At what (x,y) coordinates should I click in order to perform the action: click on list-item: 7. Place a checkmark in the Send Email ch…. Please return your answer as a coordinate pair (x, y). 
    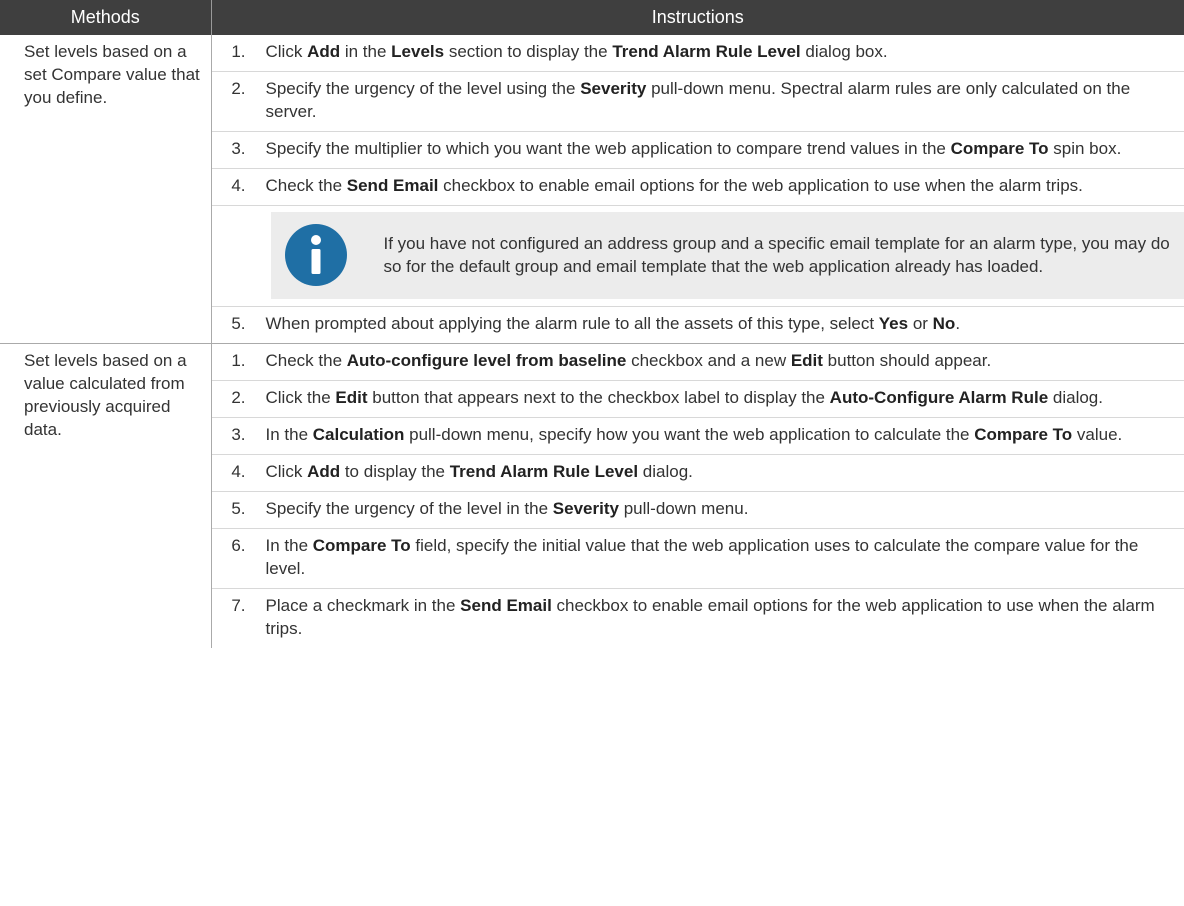
    Looking at the image, I should click on (698, 618).